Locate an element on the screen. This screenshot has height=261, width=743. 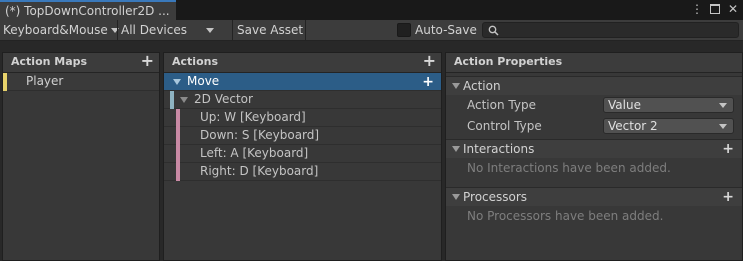
maximize-icon is located at coordinates (715, 9).